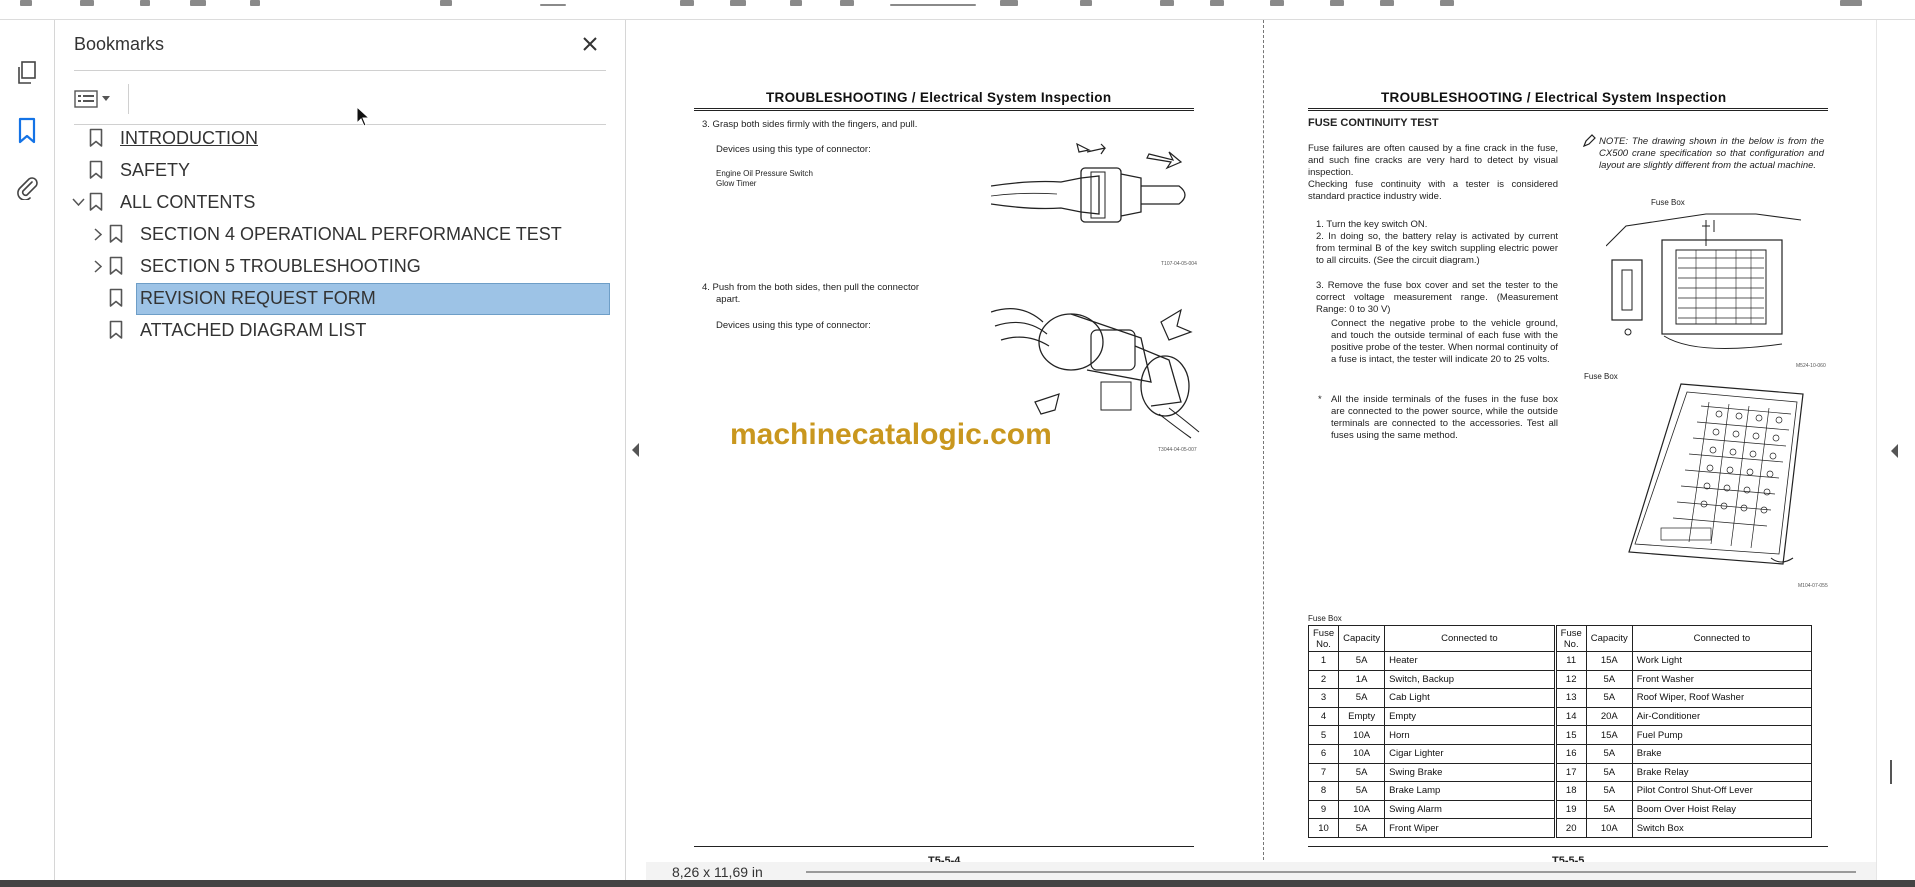 This screenshot has width=1915, height=887. What do you see at coordinates (944, 109) in the screenshot?
I see `header-rule` at bounding box center [944, 109].